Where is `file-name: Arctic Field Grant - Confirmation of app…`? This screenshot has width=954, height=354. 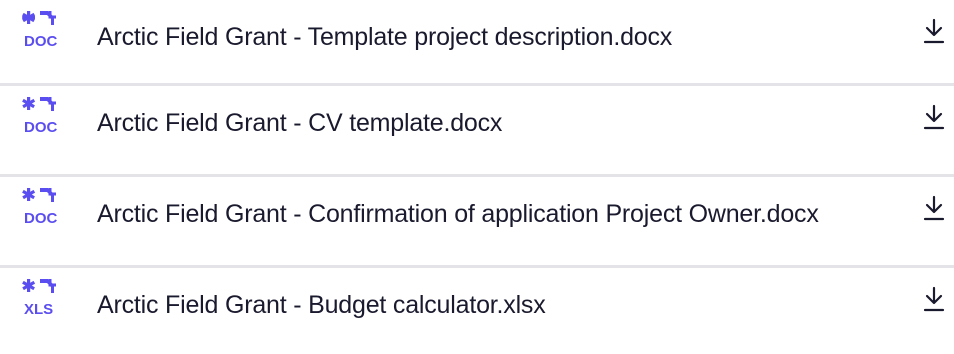 file-name: Arctic Field Grant - Confirmation of app… is located at coordinates (458, 214).